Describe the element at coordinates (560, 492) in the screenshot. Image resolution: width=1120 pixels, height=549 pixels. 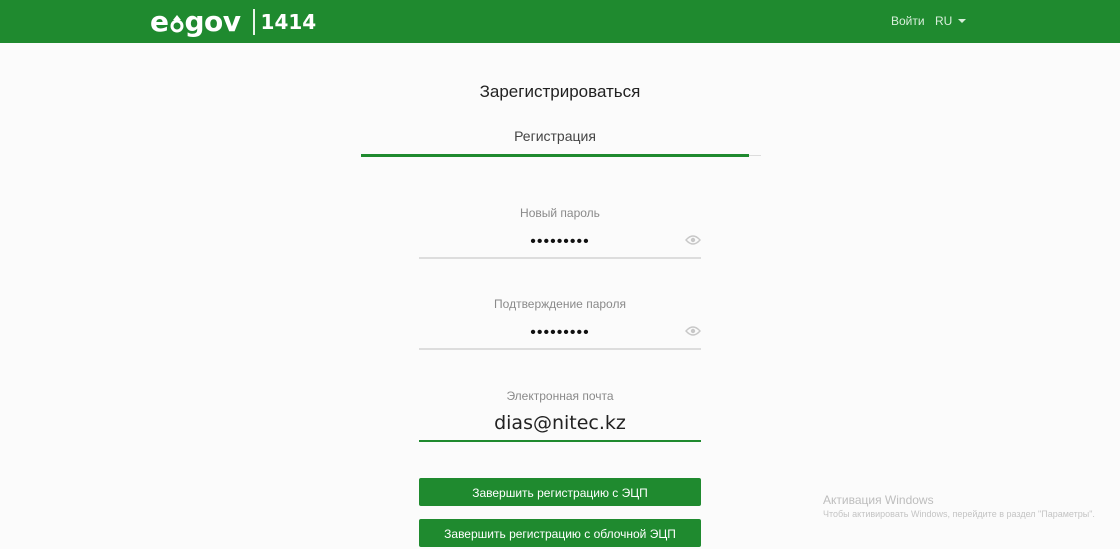
I see `finish-registration-ecp-button: Завершить регистрацию с ЭЦП` at that location.